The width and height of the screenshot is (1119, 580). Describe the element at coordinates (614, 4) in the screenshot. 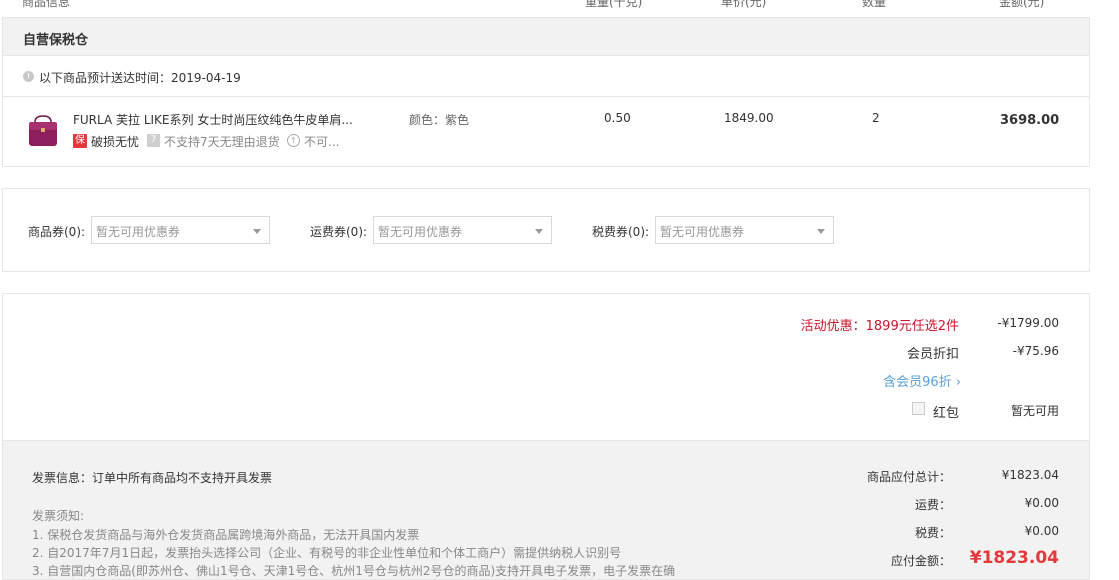

I see `header-weight: 重量(千克)` at that location.